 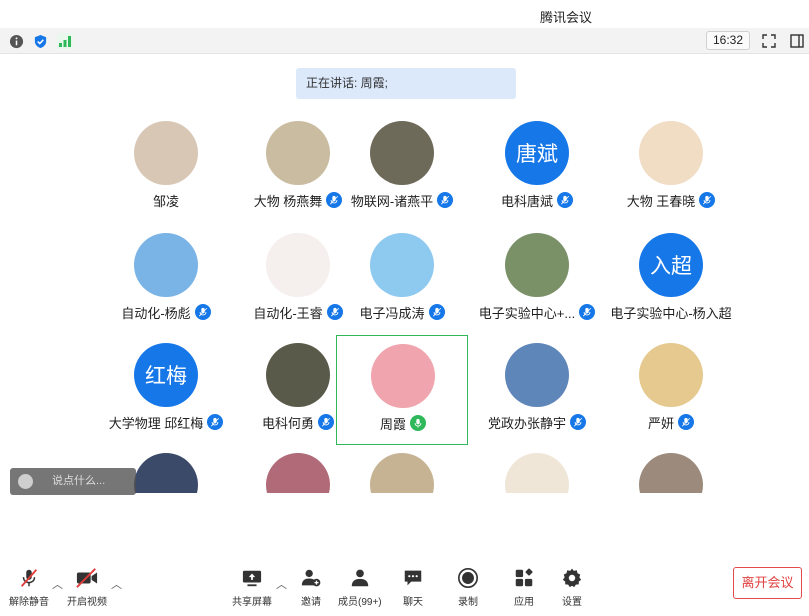 I want to click on participant-name: 物联网-诸燕平, so click(x=392, y=201).